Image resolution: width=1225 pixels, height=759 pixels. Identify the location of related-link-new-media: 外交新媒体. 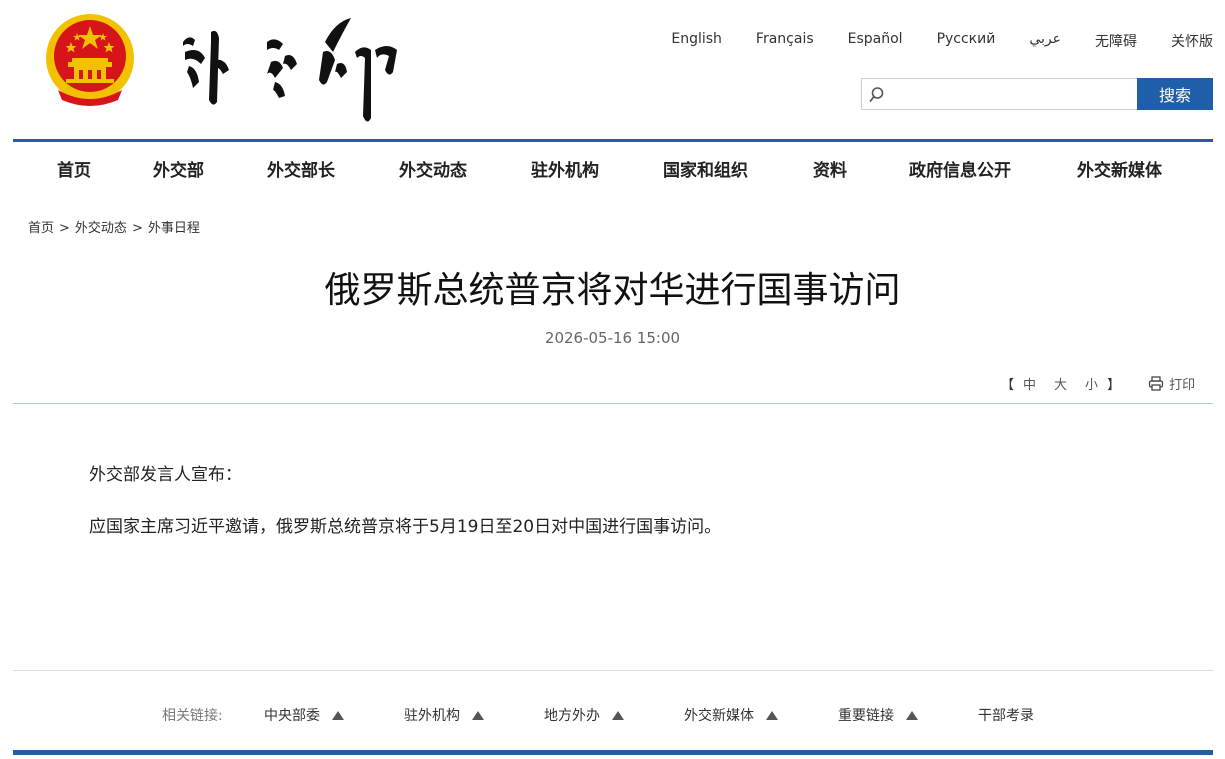
(731, 715).